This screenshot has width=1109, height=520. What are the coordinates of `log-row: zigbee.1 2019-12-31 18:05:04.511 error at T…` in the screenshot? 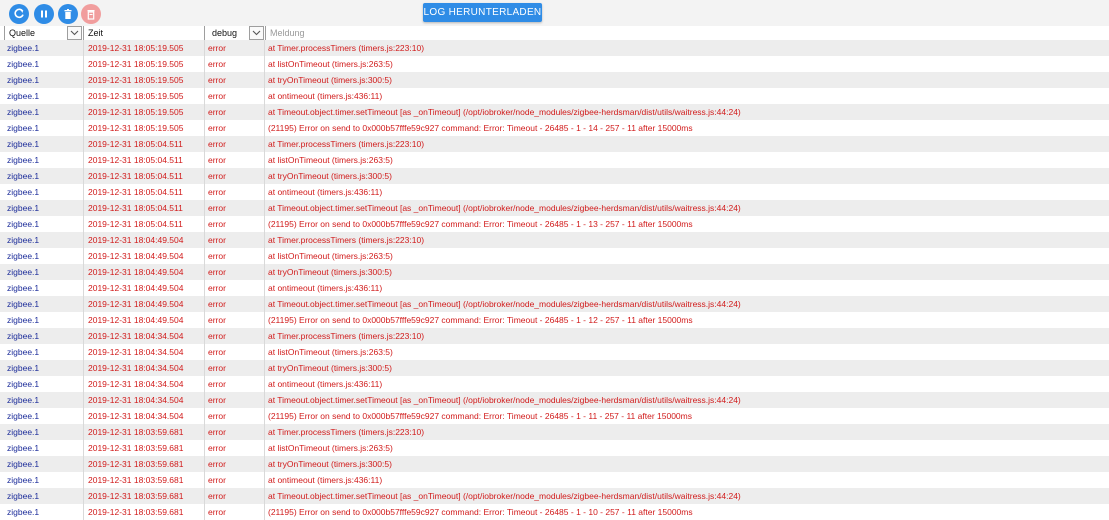 It's located at (554, 144).